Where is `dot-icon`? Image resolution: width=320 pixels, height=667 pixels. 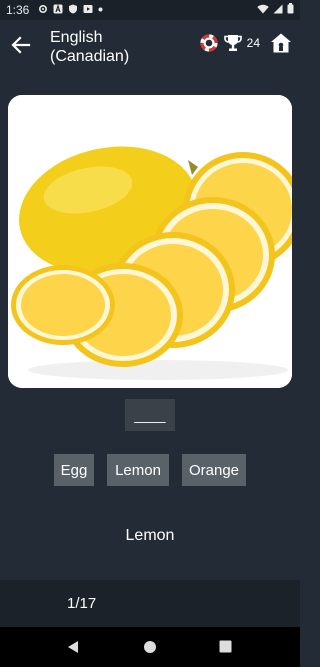
dot-icon is located at coordinates (100, 9).